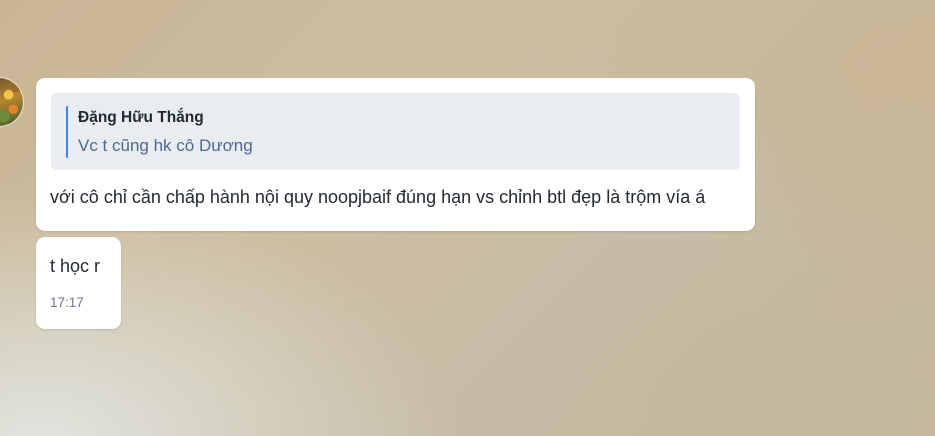 Image resolution: width=935 pixels, height=436 pixels. I want to click on message-bubble: t học r 17:17, so click(78, 283).